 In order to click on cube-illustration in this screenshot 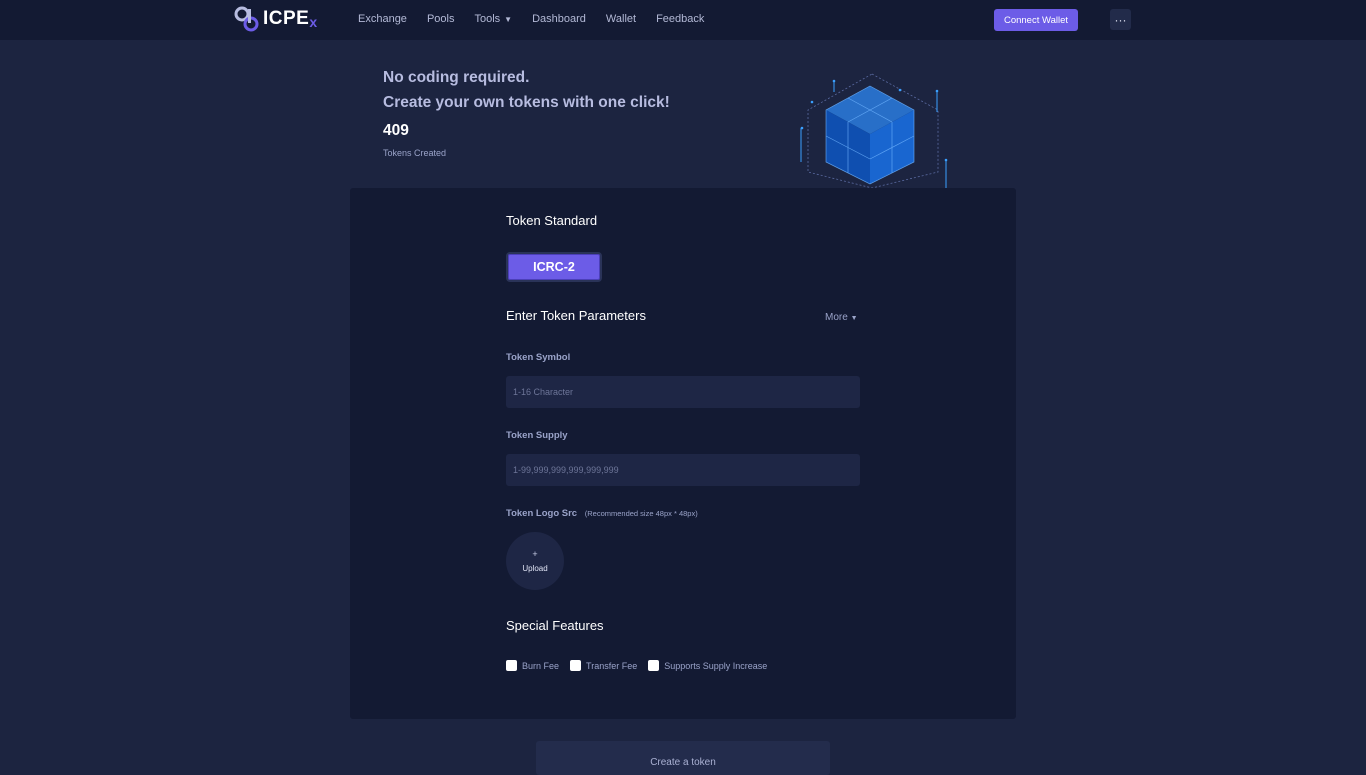, I will do `click(874, 131)`.